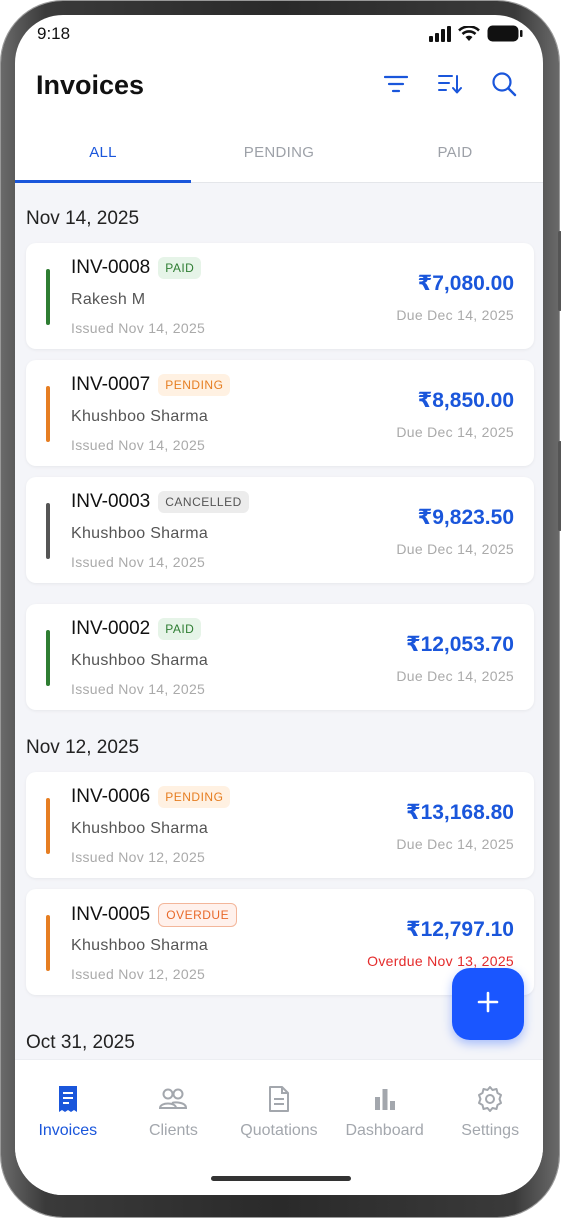  I want to click on invoice-amount: ₹12,797.10, so click(459, 929).